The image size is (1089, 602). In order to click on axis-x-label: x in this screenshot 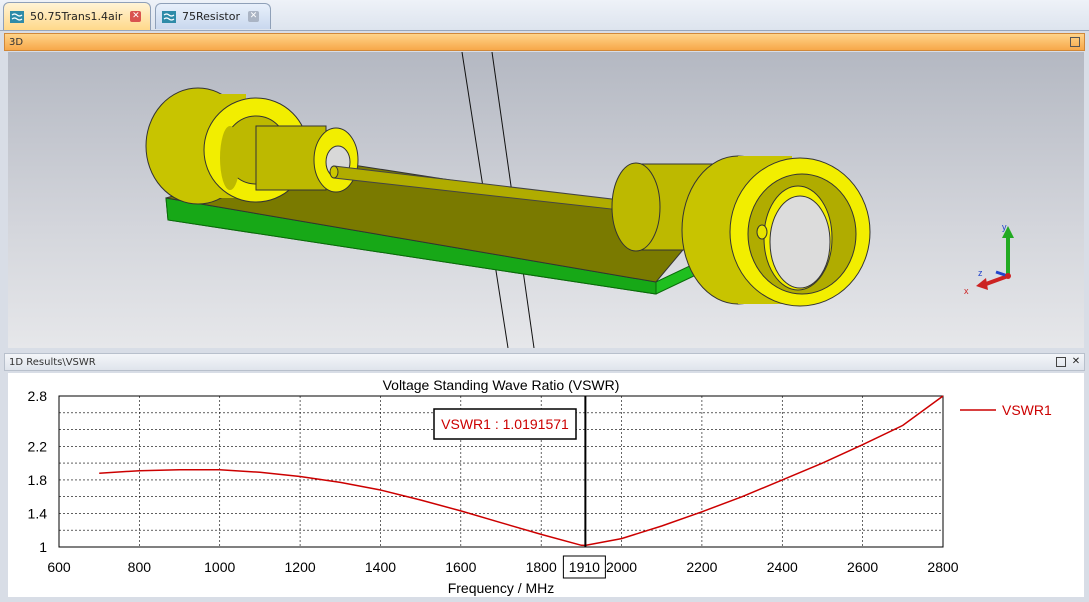, I will do `click(966, 291)`.